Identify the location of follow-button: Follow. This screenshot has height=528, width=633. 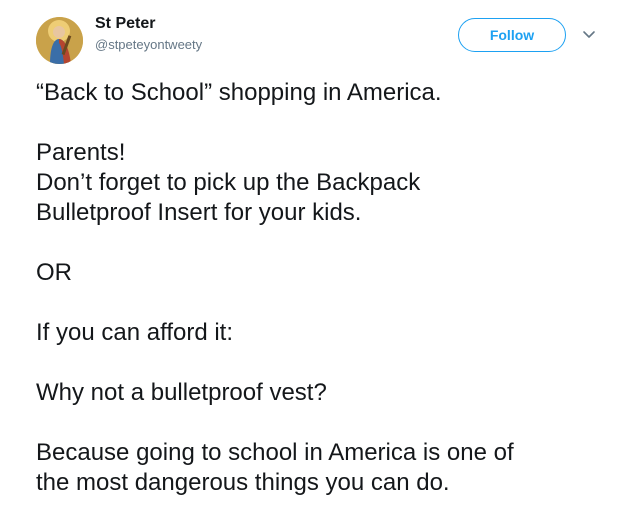
(512, 35).